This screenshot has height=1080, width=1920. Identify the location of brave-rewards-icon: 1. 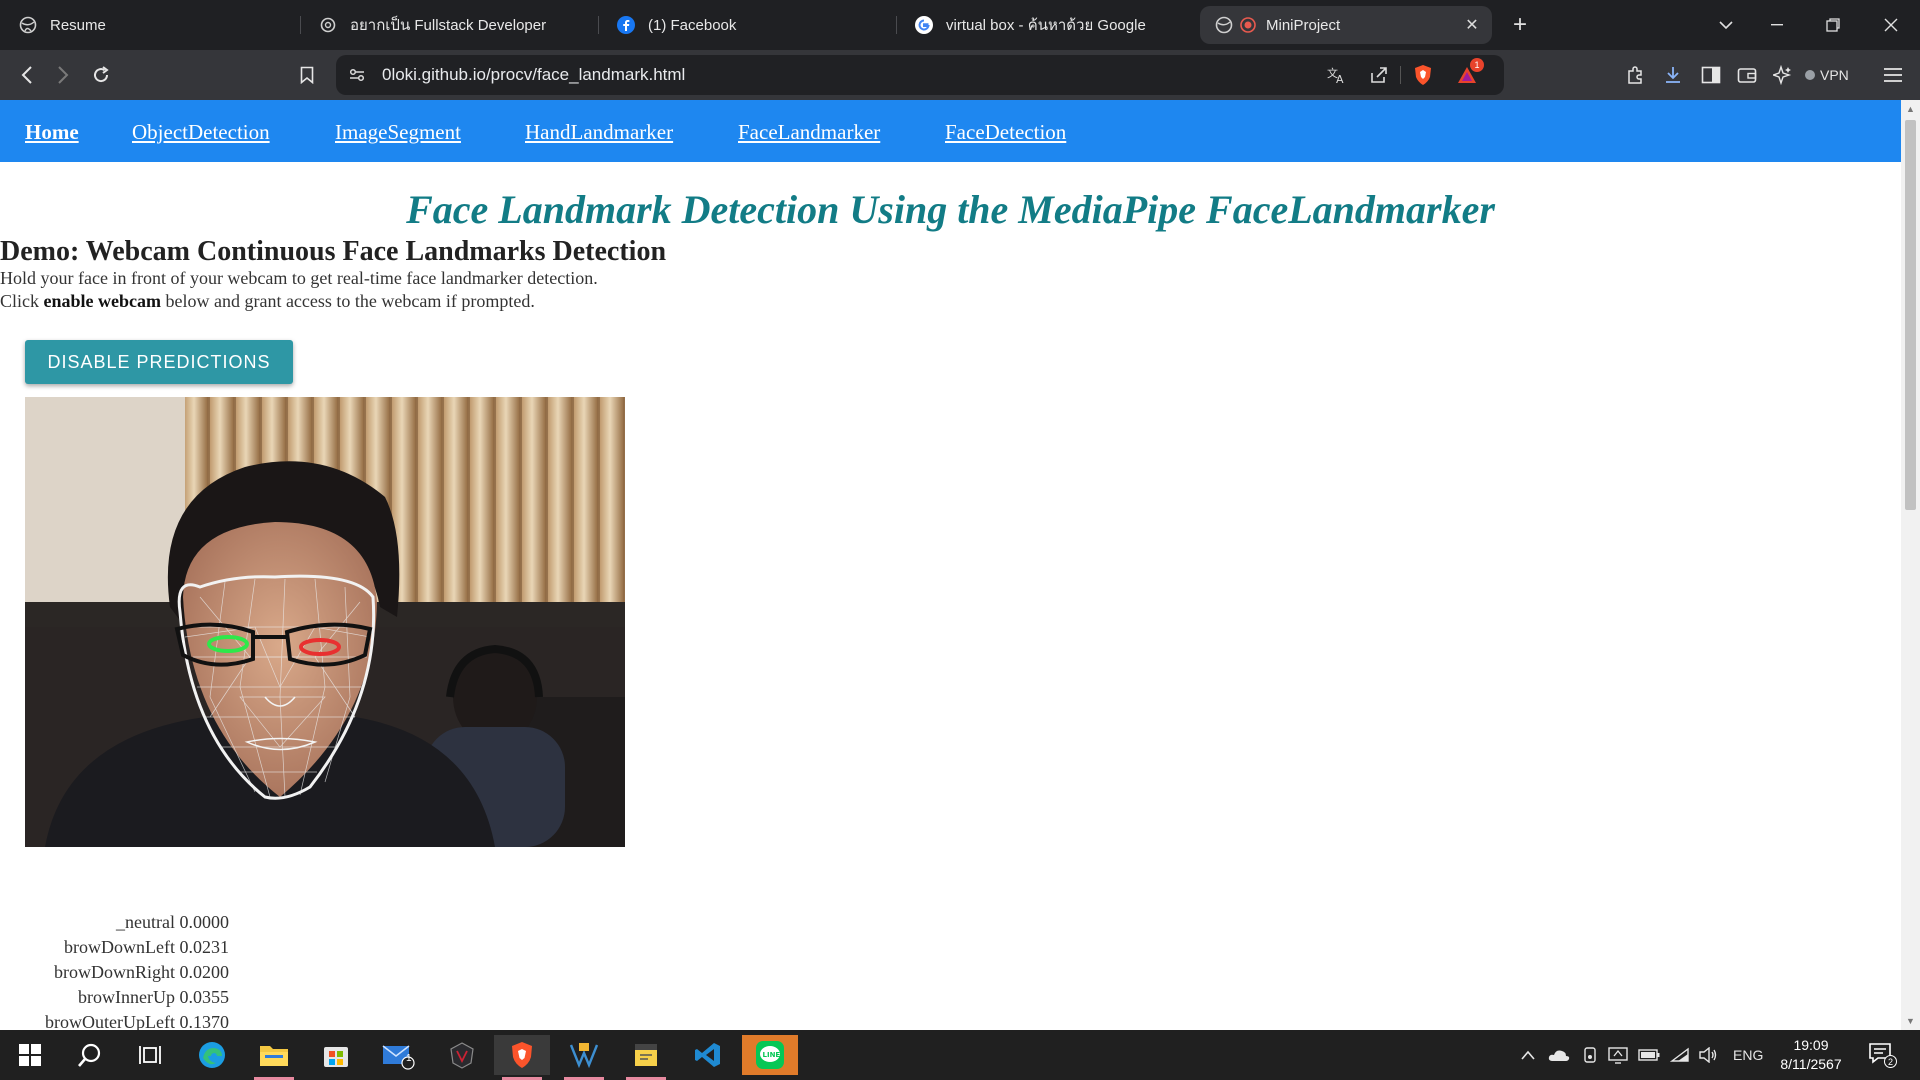
(1469, 73).